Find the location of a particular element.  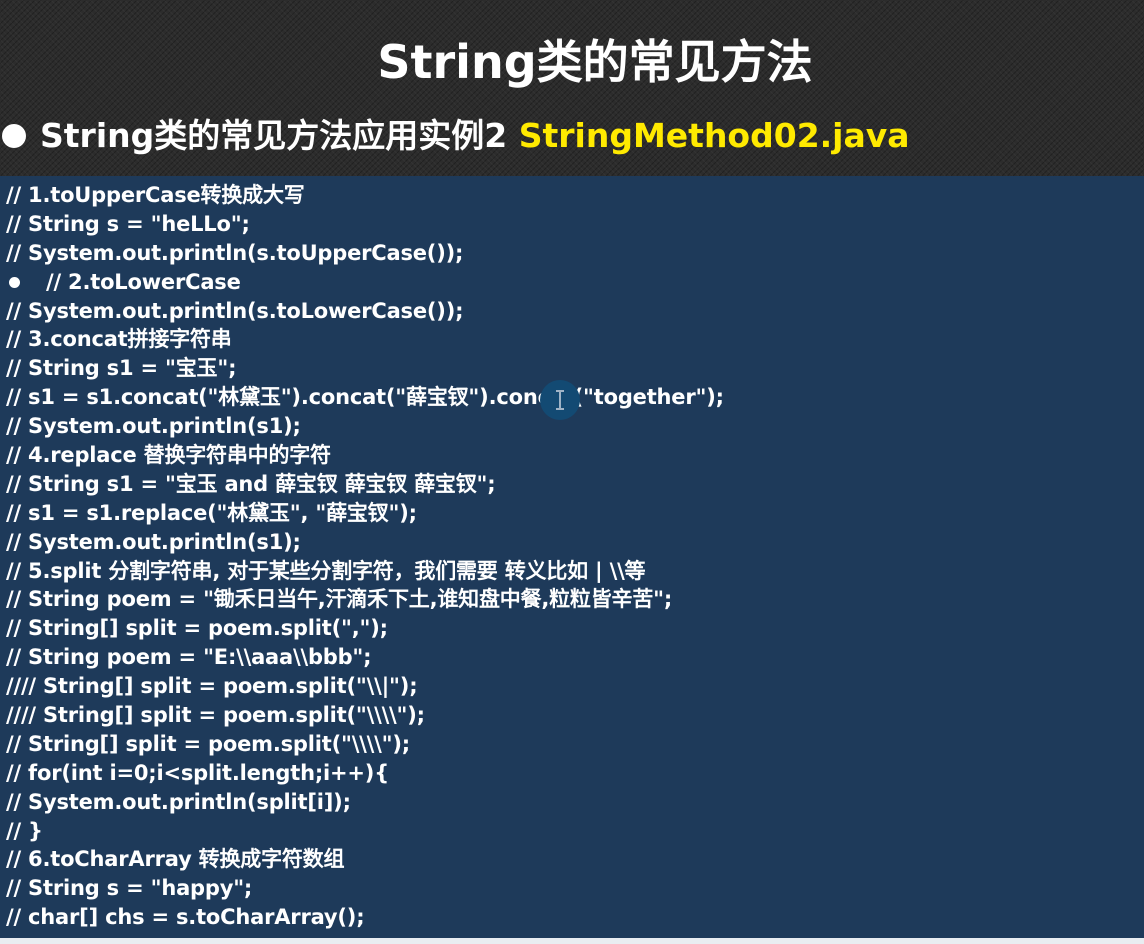

code-line: // String[] split = poem.split("\\\\"); is located at coordinates (365, 744).